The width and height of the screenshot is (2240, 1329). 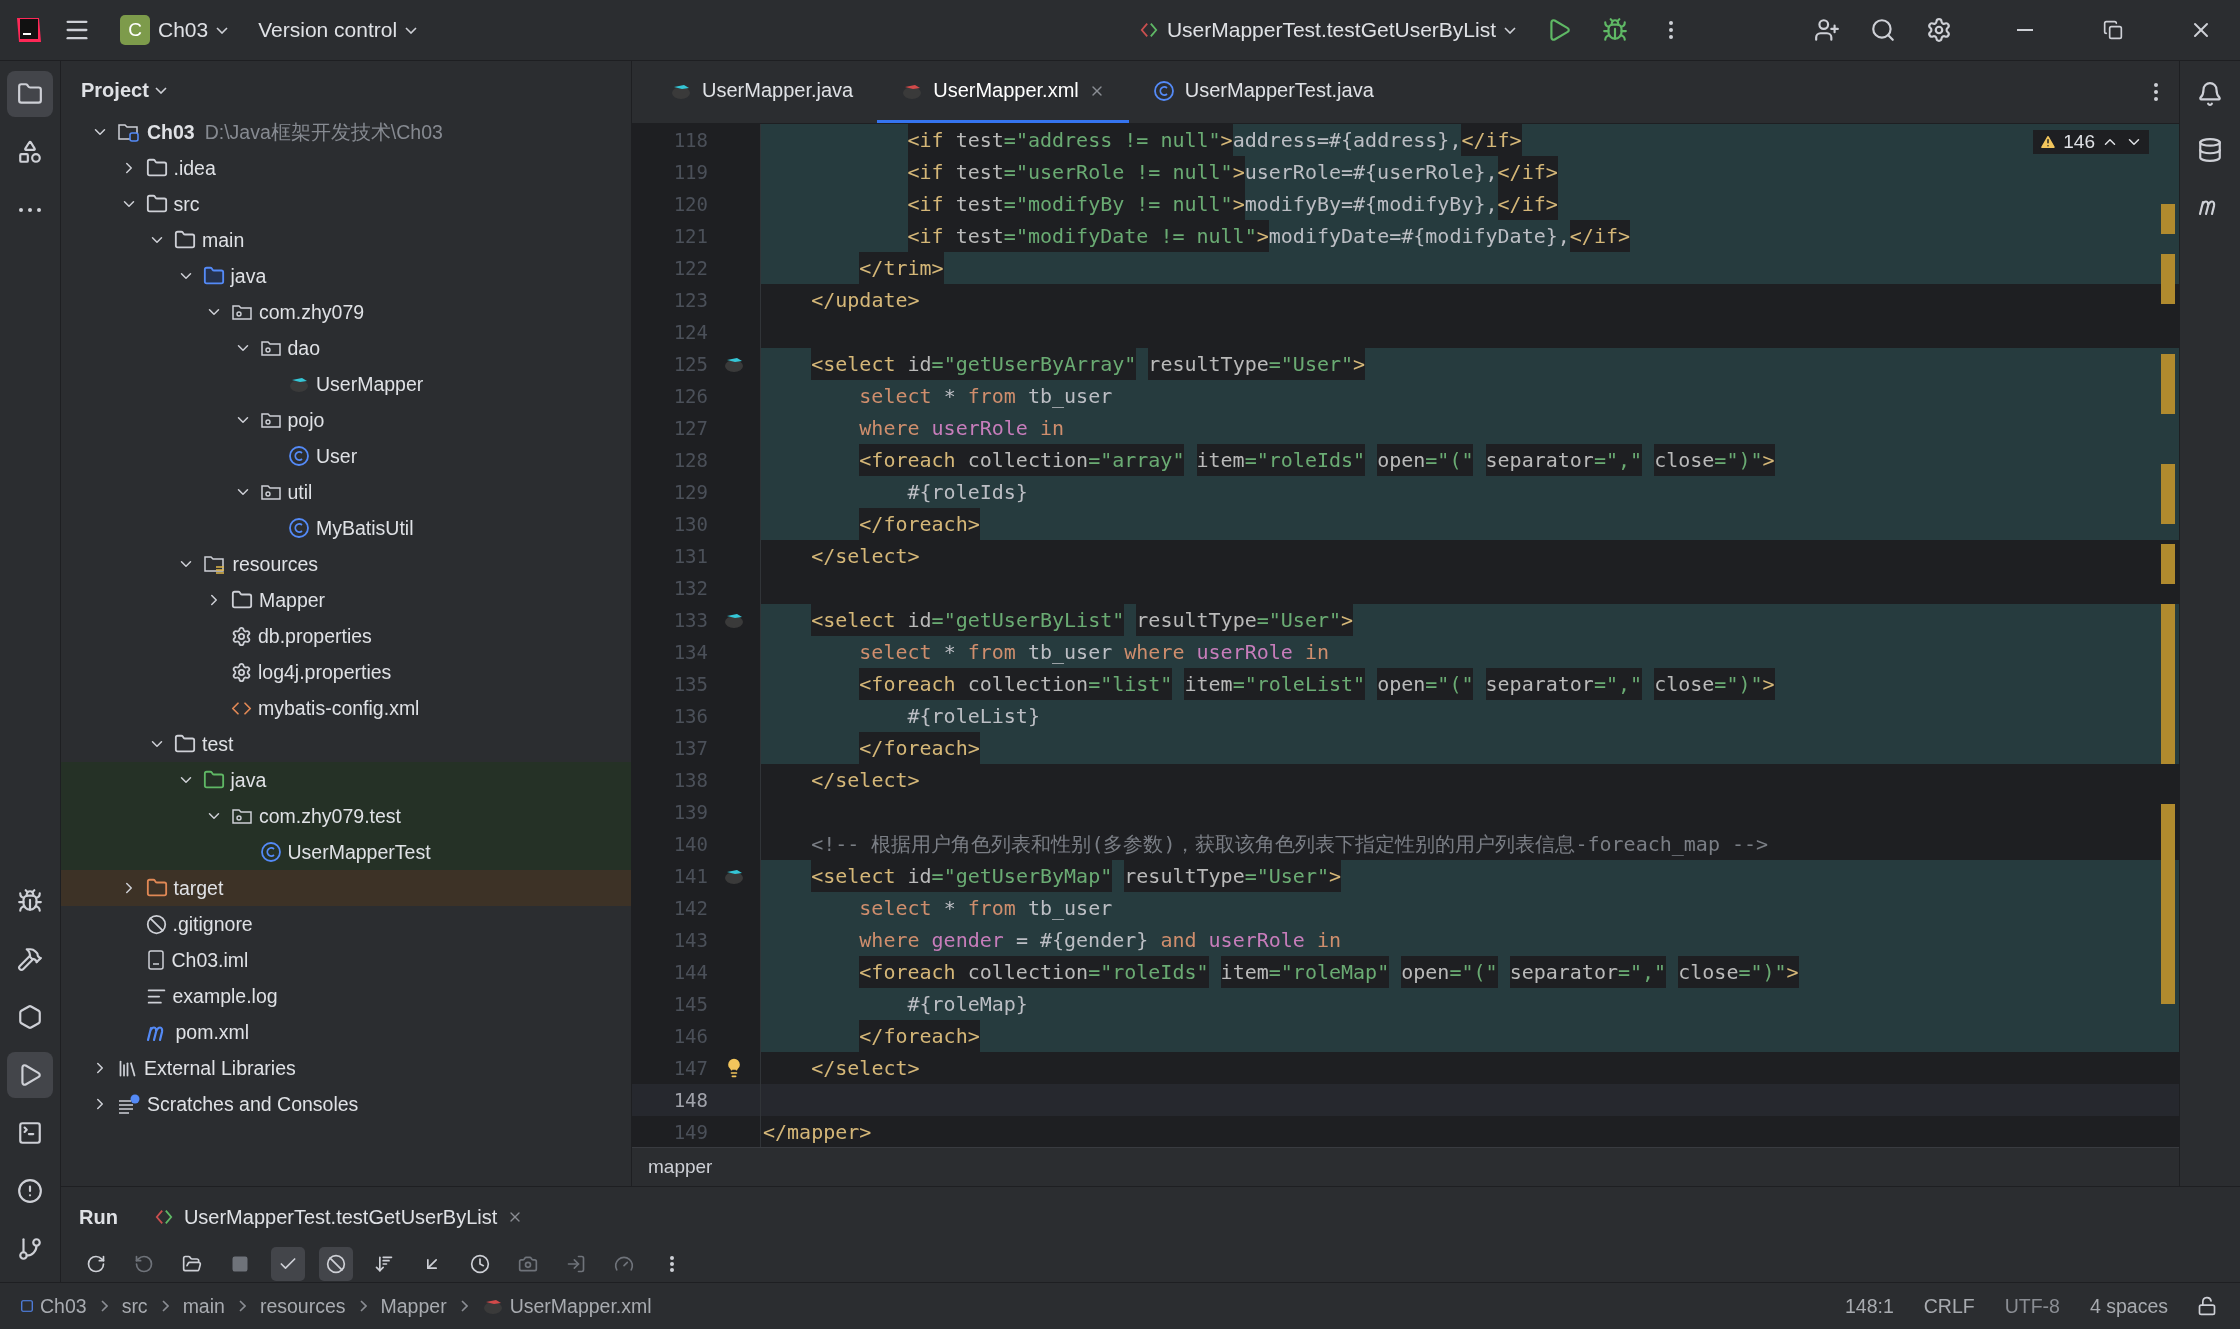 I want to click on tree-item-label: test, so click(x=218, y=744).